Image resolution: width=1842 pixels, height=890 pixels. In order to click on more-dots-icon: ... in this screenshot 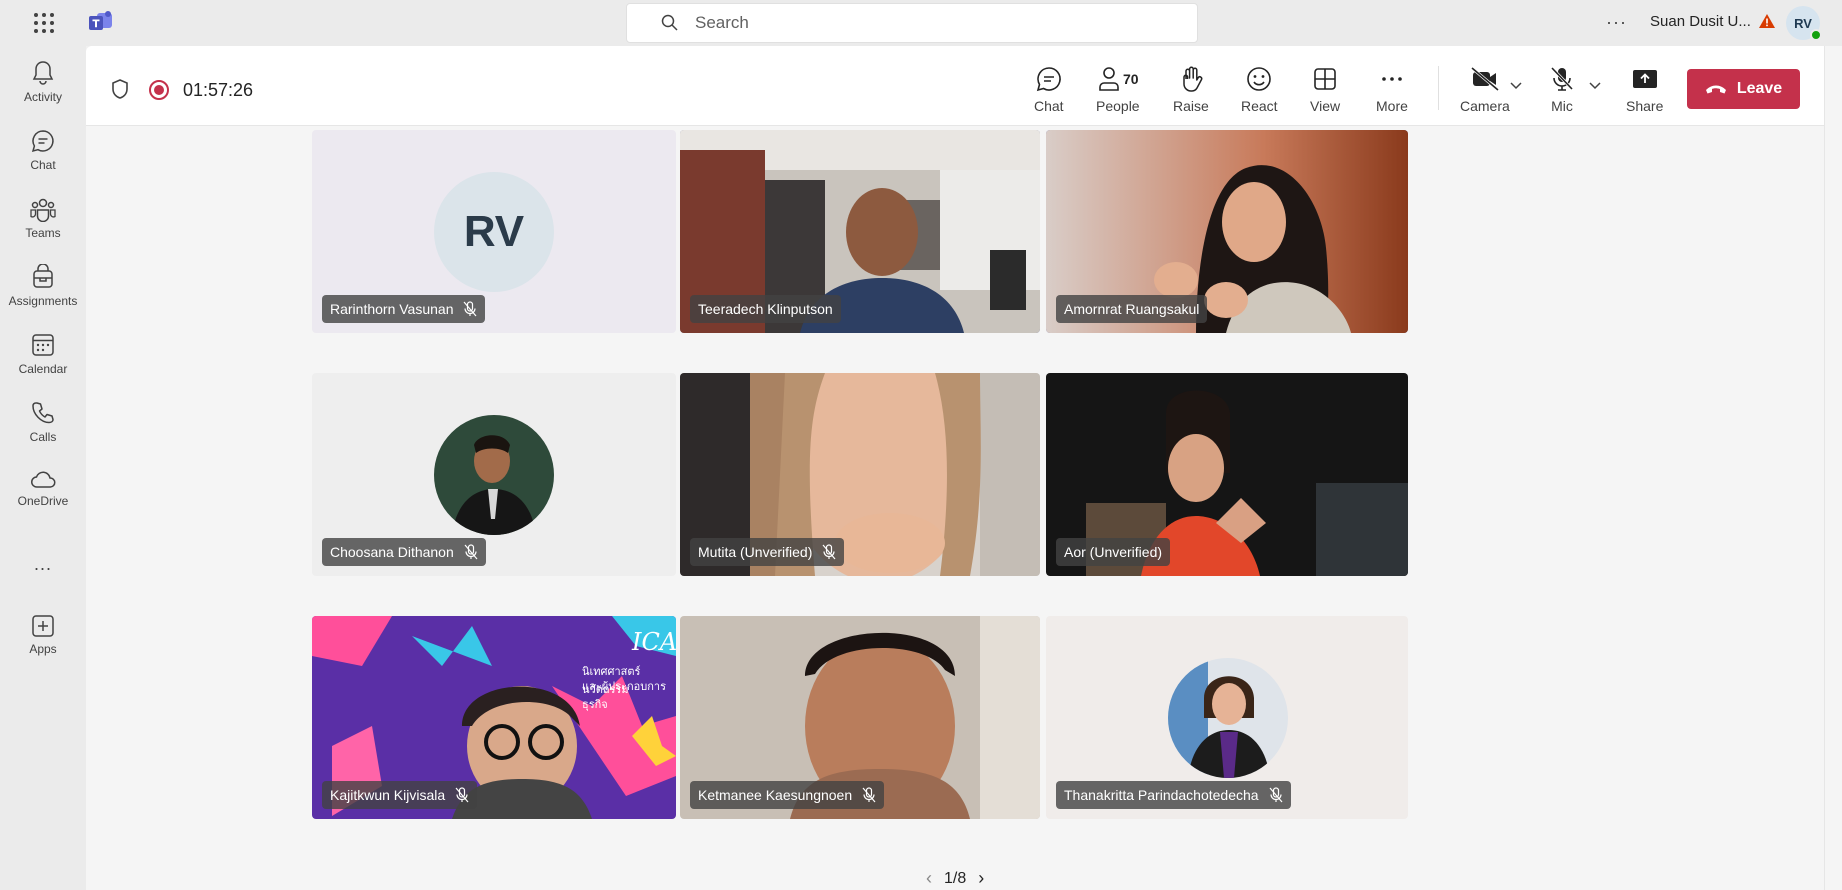, I will do `click(42, 564)`.